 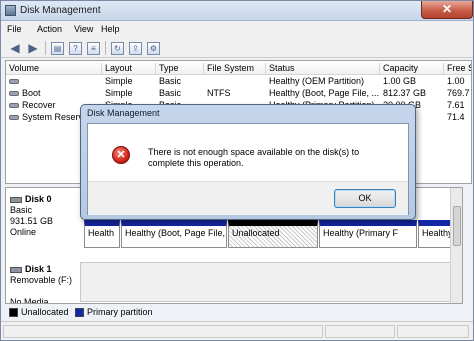 What do you see at coordinates (405, 93) in the screenshot?
I see `volume-capacity: 812.37 GB` at bounding box center [405, 93].